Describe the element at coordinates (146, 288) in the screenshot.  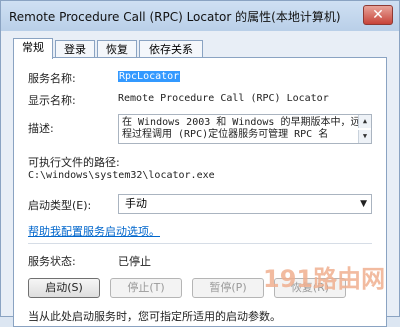
I see `stop-button: 停止(T)` at that location.